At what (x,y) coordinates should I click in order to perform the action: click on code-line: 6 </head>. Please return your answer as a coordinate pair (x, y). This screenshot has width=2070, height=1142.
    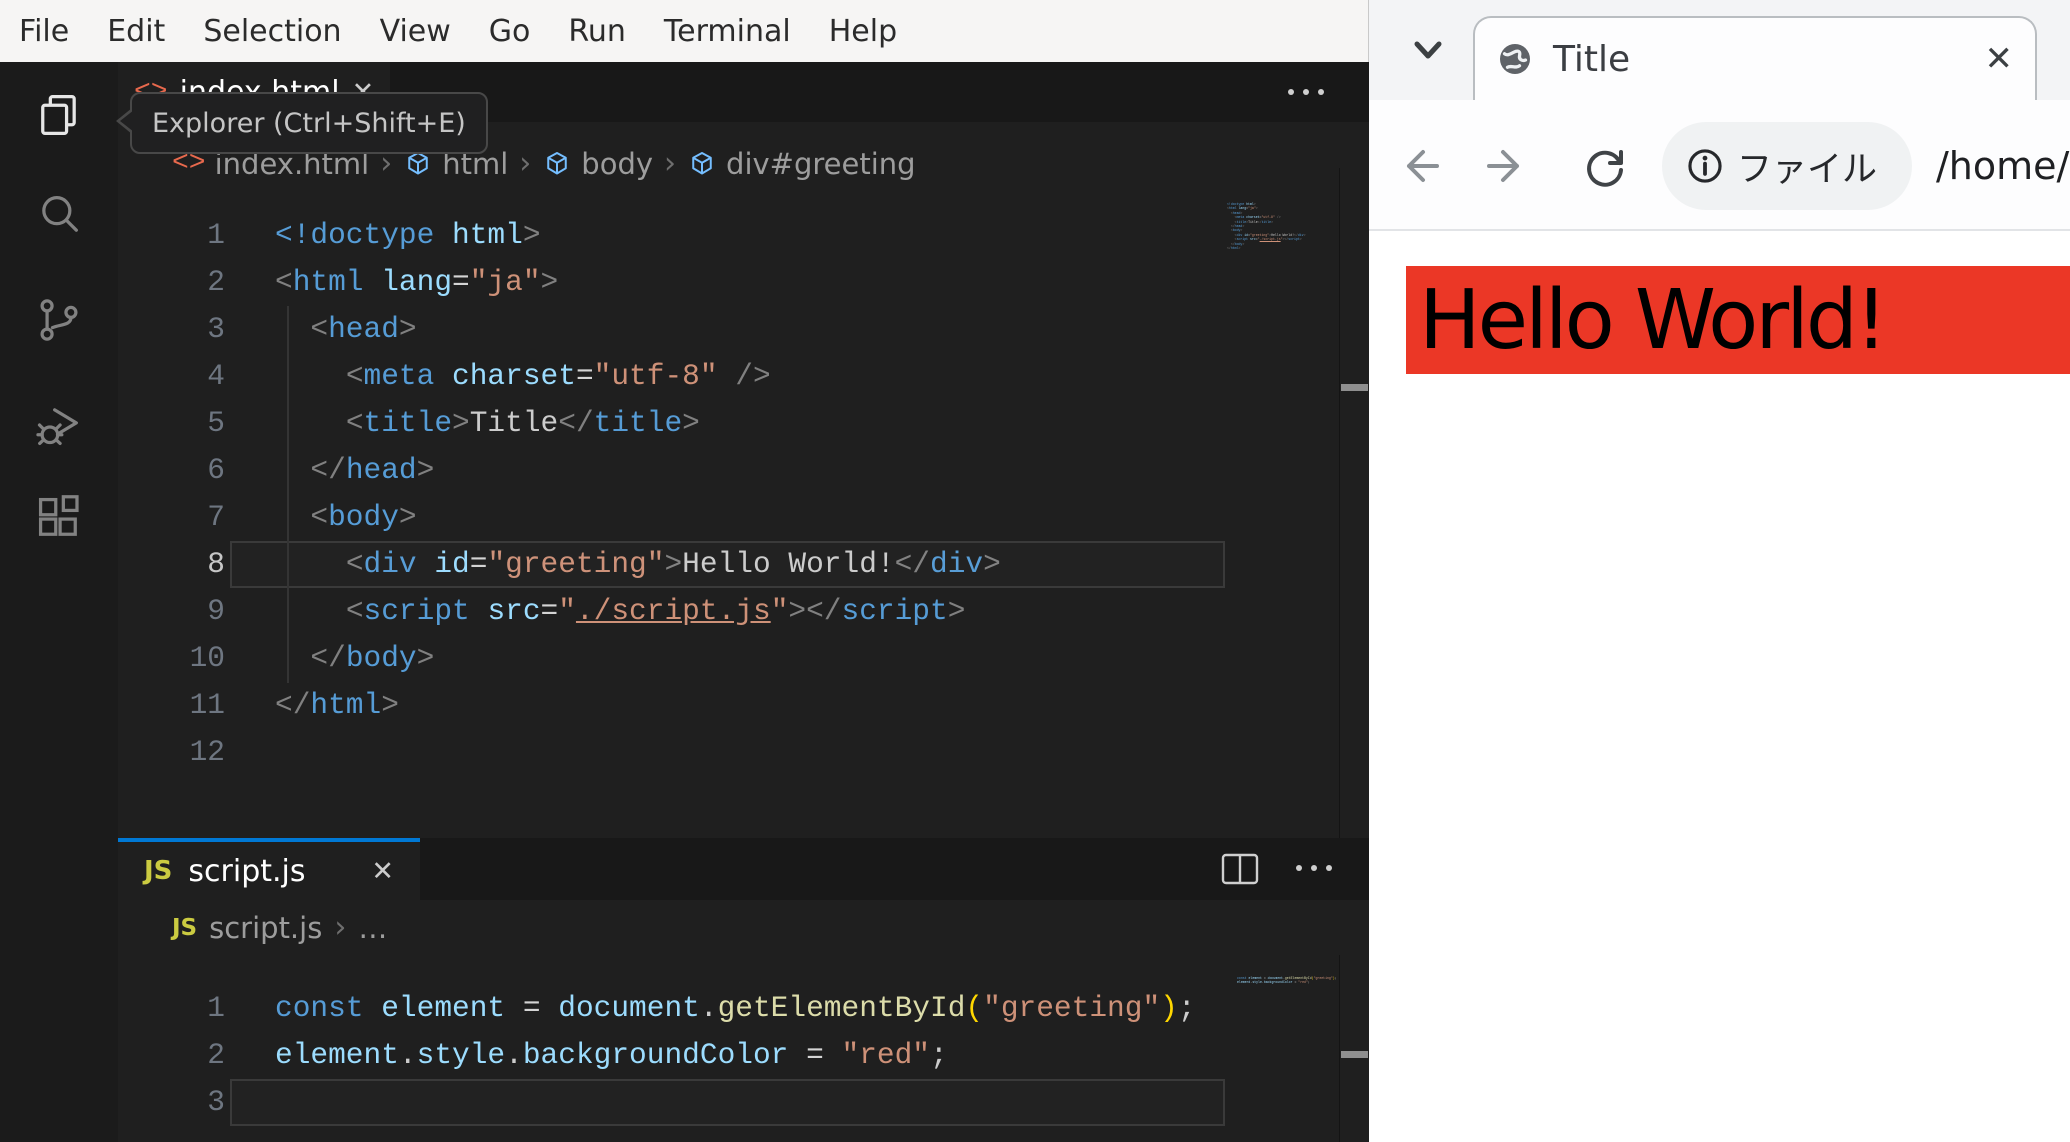
    Looking at the image, I should click on (728, 470).